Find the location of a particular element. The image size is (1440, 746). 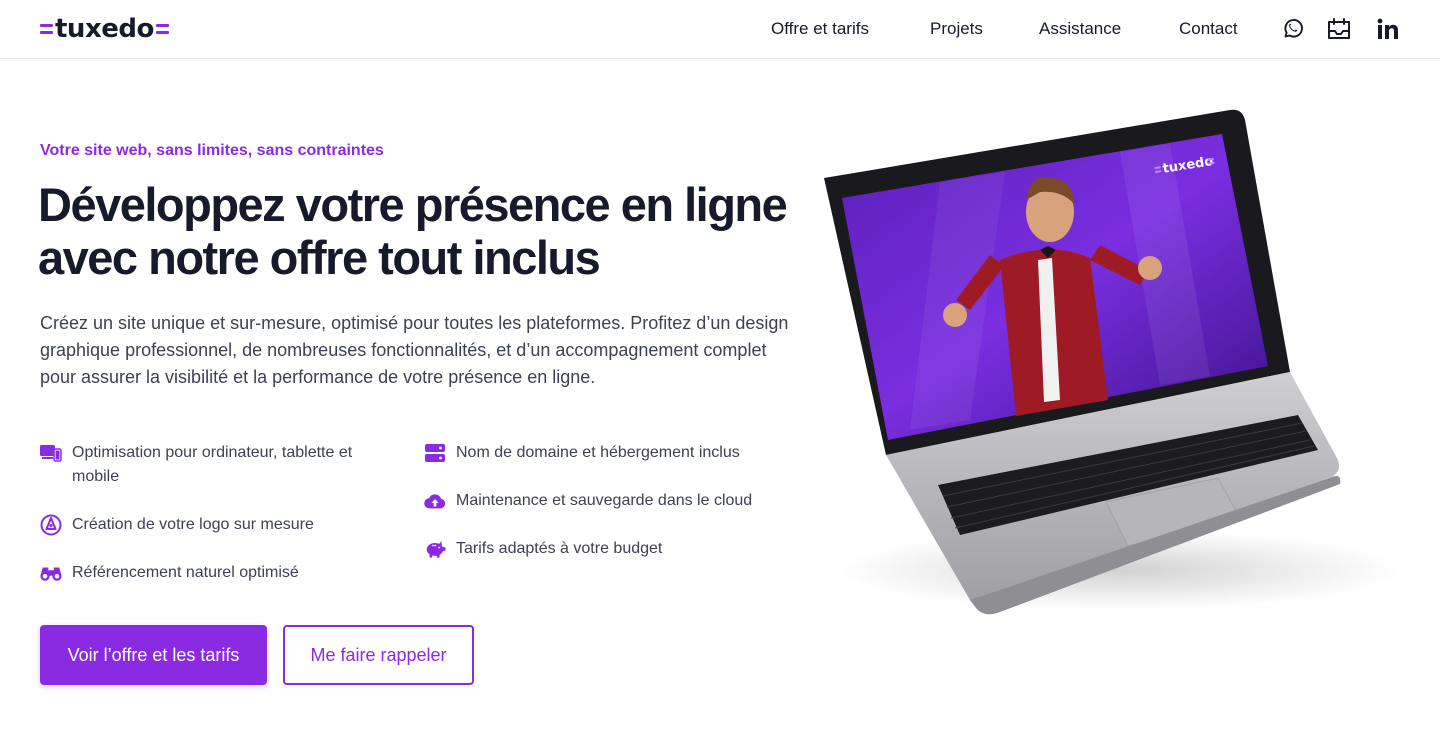

feature-seo: Référencement naturel optimisé is located at coordinates (220, 573).